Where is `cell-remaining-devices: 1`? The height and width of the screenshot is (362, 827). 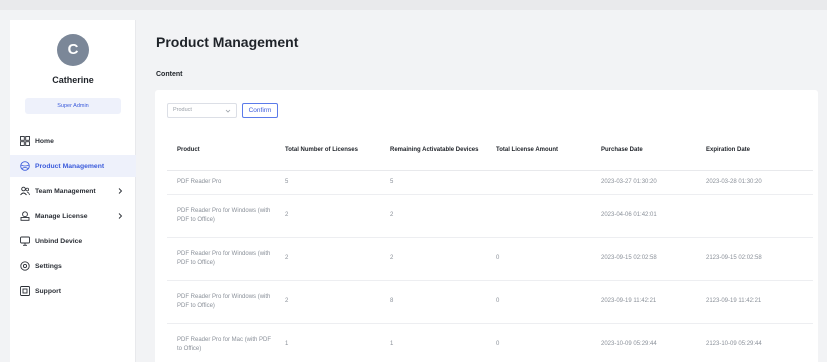
cell-remaining-devices: 1 is located at coordinates (433, 342).